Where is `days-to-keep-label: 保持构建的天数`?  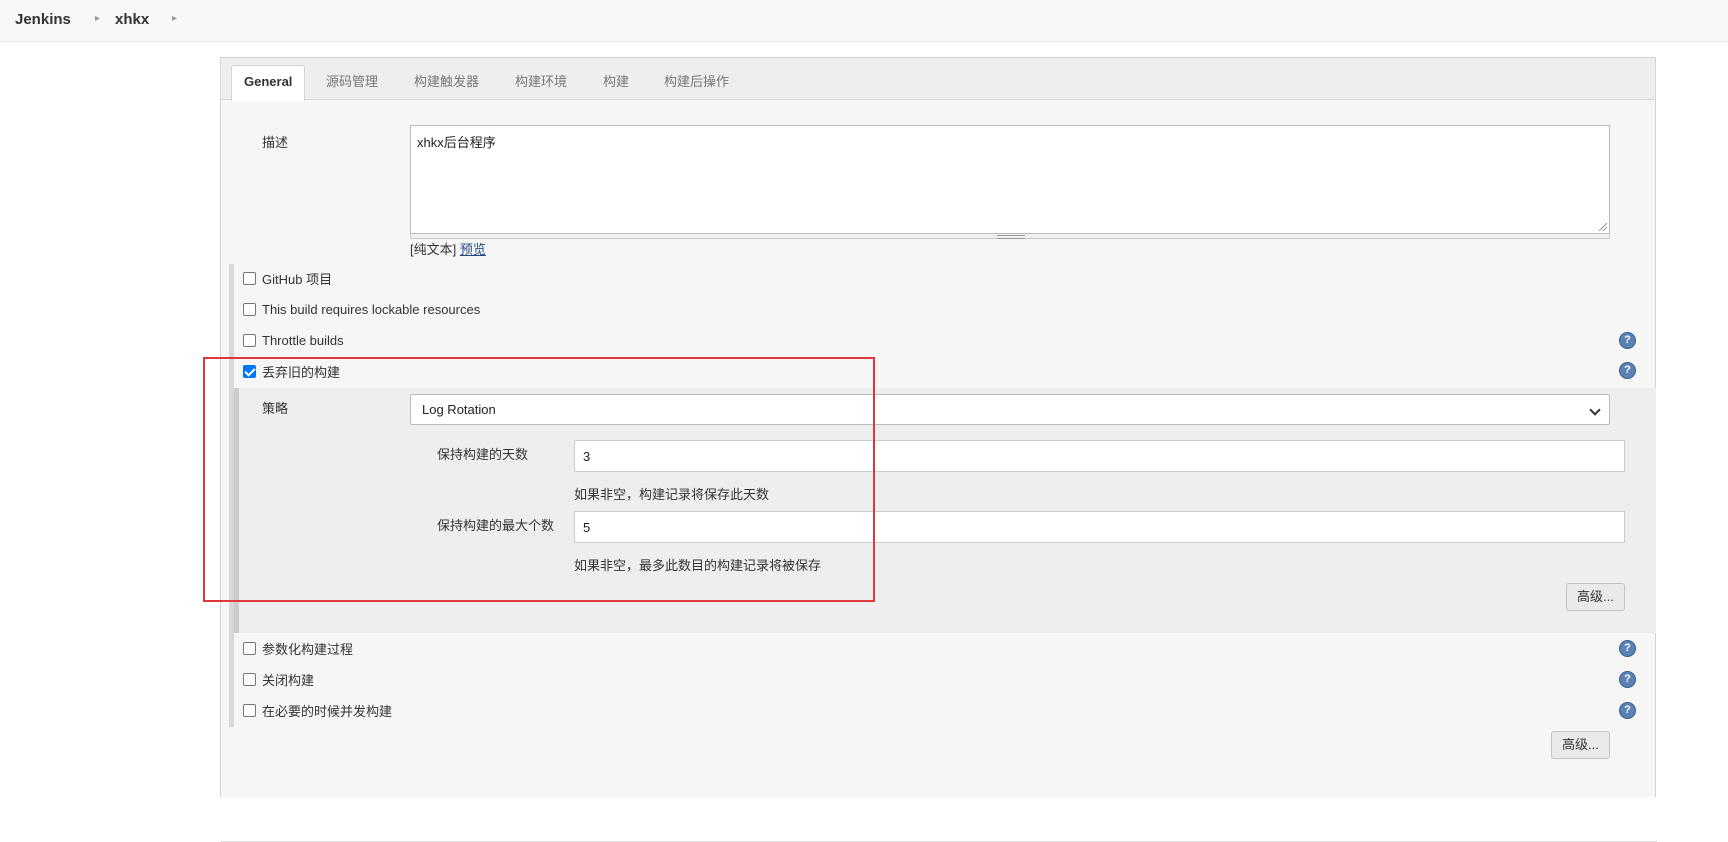
days-to-keep-label: 保持构建的天数 is located at coordinates (483, 454).